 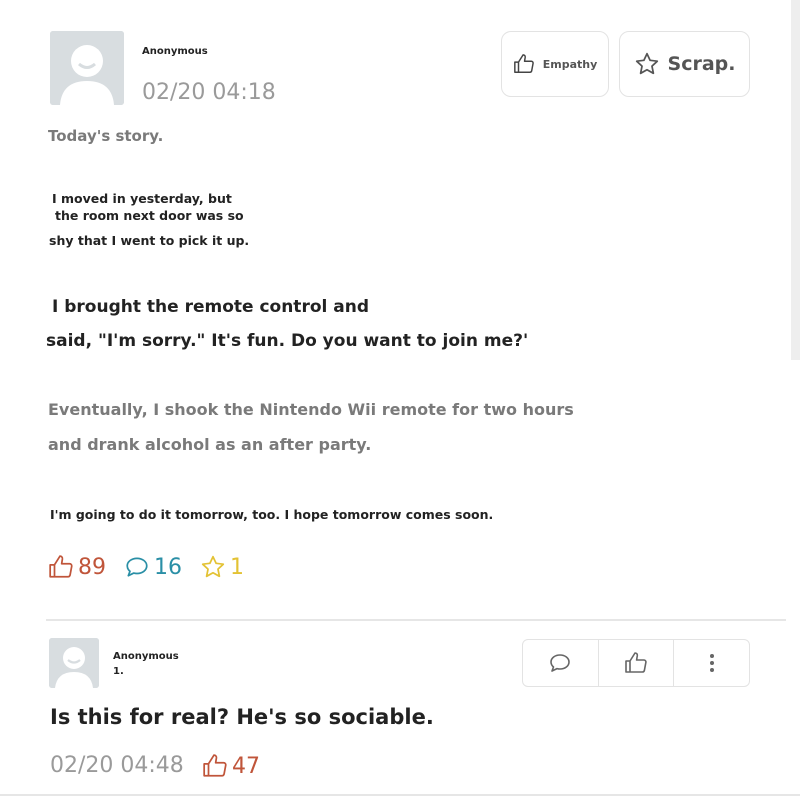 I want to click on post-stats: 89 16 1, so click(x=146, y=567).